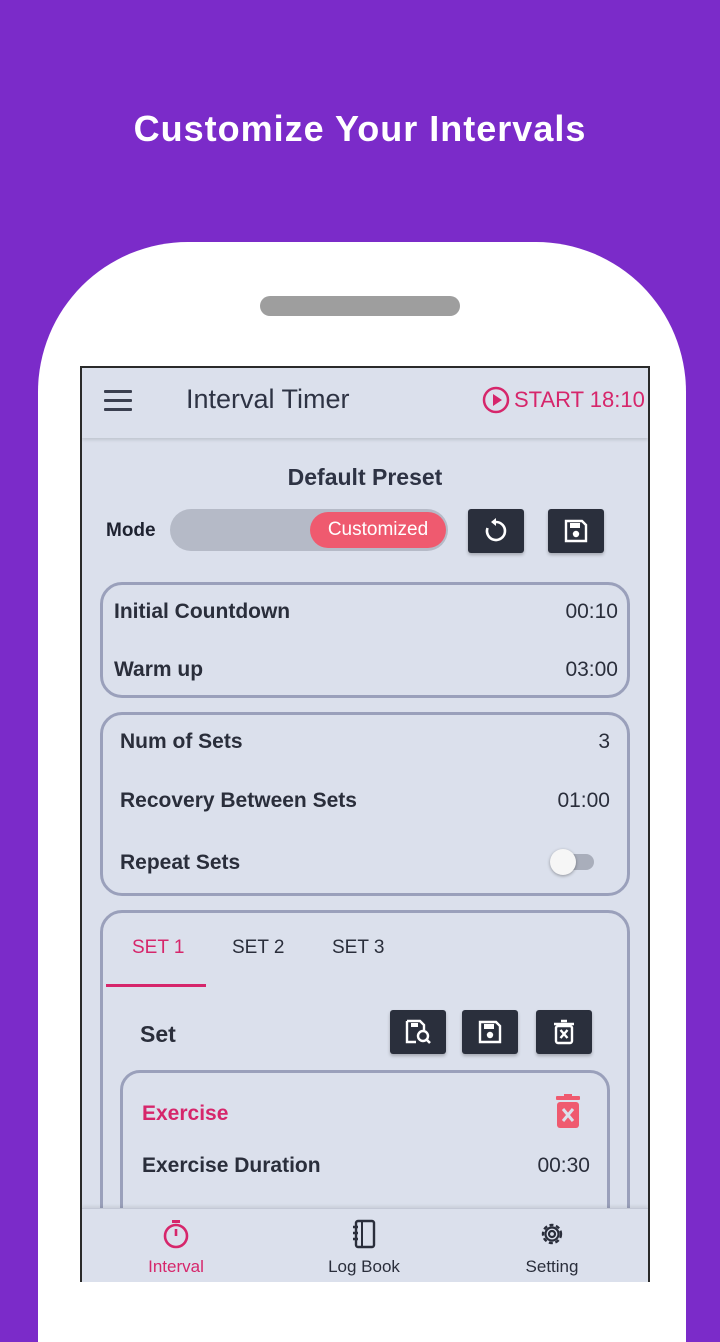 The width and height of the screenshot is (720, 1342). Describe the element at coordinates (358, 948) in the screenshot. I see `tab-set-3: SET 3` at that location.